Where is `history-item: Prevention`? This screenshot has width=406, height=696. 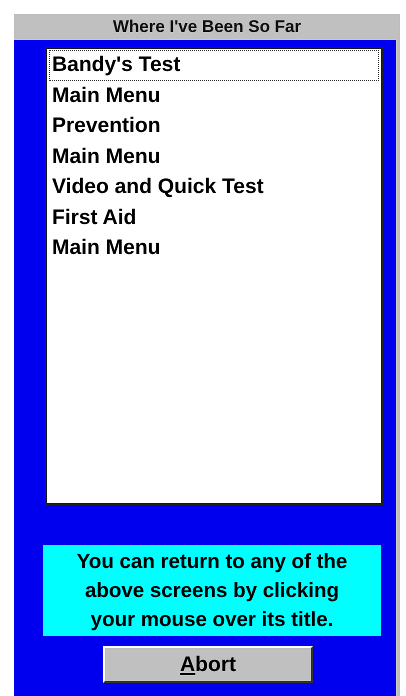
history-item: Prevention is located at coordinates (214, 126).